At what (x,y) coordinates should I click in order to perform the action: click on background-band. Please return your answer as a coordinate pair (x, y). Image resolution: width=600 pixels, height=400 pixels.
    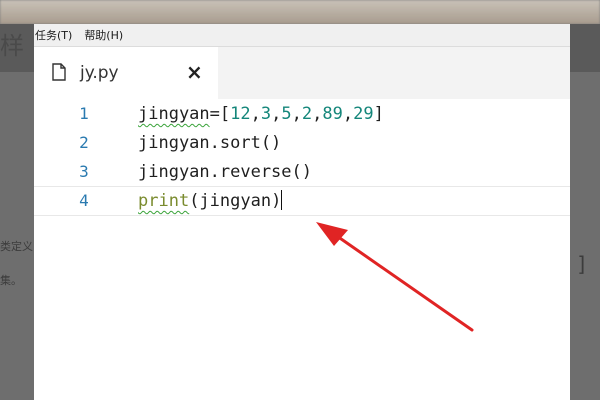
    Looking at the image, I should click on (585, 48).